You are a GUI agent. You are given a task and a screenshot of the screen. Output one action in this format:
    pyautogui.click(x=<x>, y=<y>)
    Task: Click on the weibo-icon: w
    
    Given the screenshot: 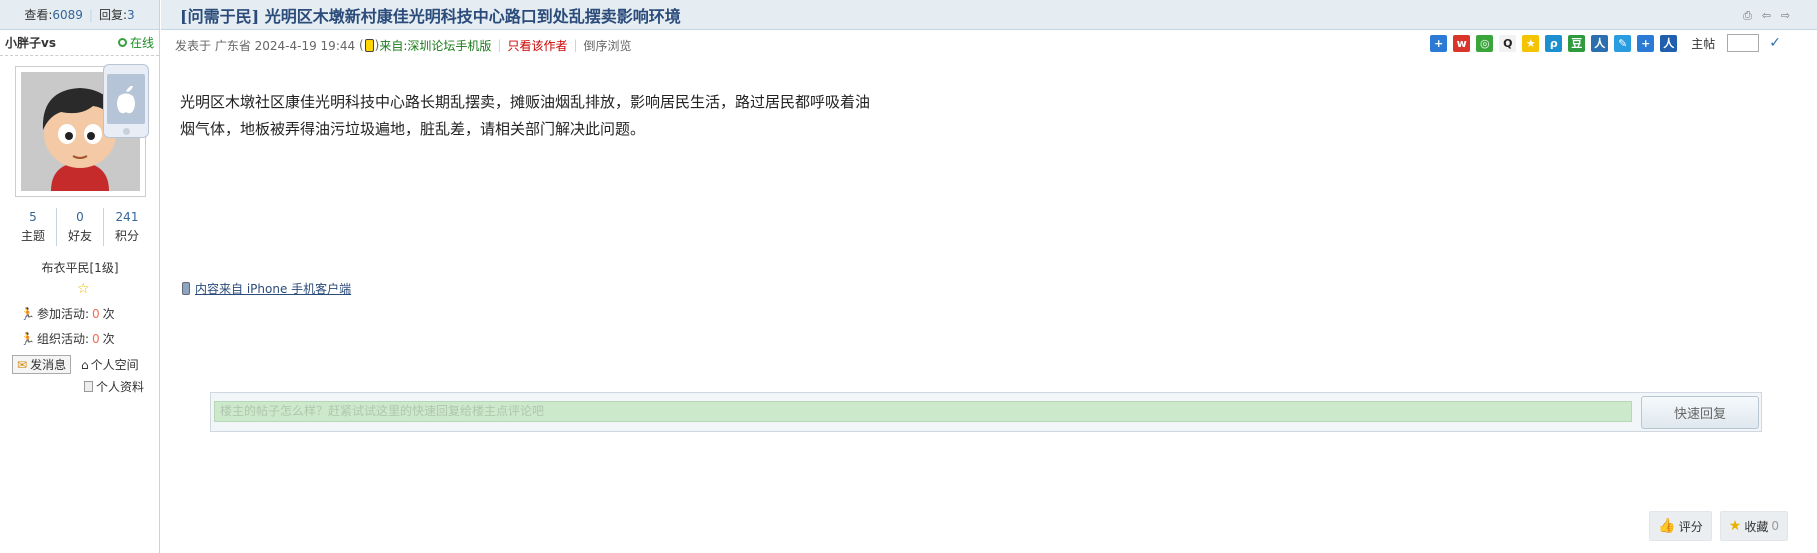 What is the action you would take?
    pyautogui.click(x=1462, y=43)
    